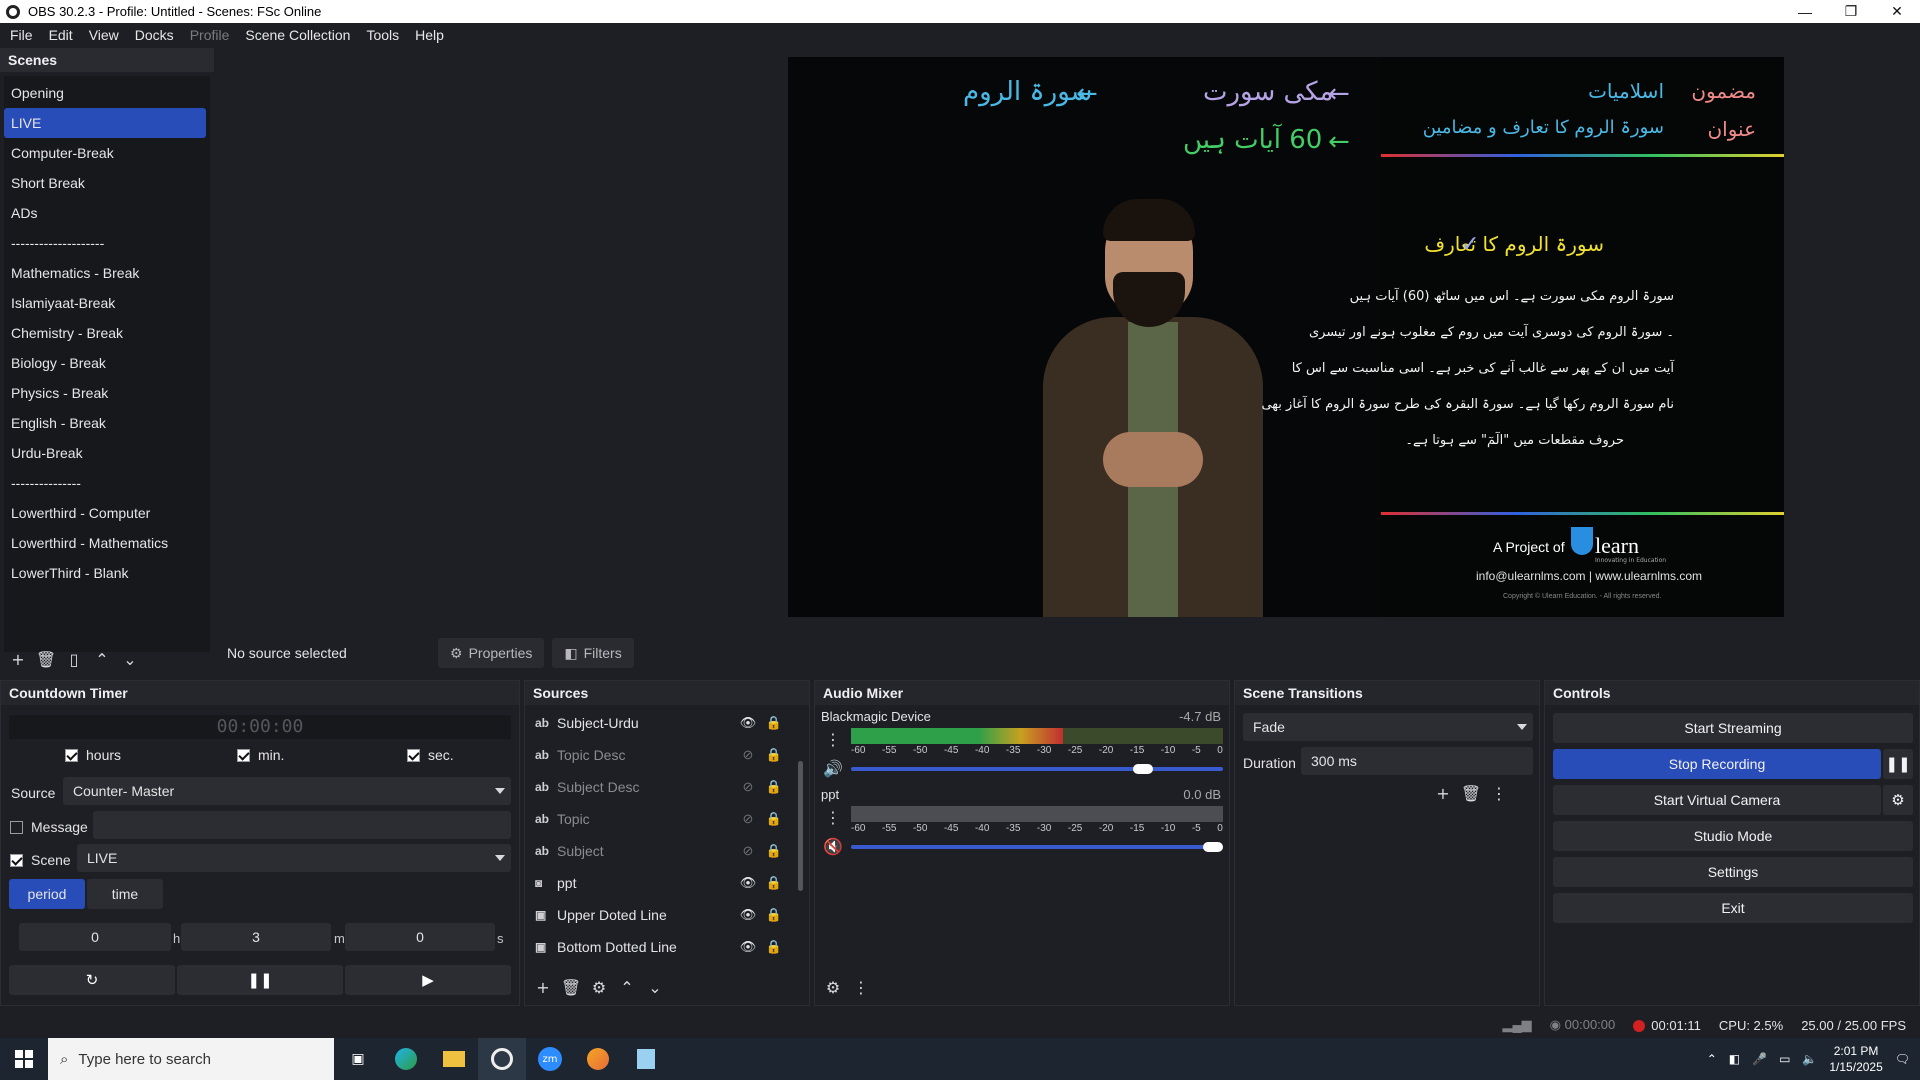  I want to click on notifications-icon: 🗨, so click(1902, 1059).